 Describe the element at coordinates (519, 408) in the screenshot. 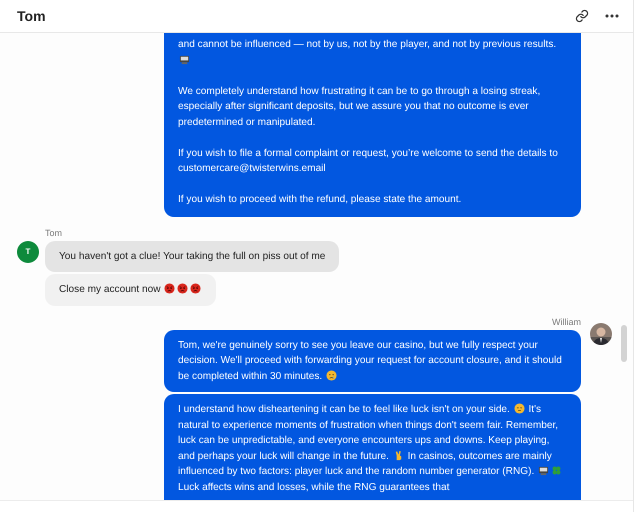

I see `sad-face-icon` at that location.